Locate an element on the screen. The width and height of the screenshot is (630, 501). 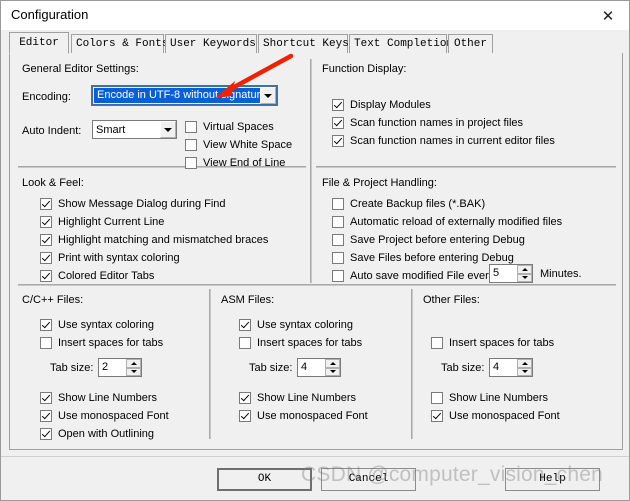
checkbox-view-end-of-line: View End of Line is located at coordinates (235, 162).